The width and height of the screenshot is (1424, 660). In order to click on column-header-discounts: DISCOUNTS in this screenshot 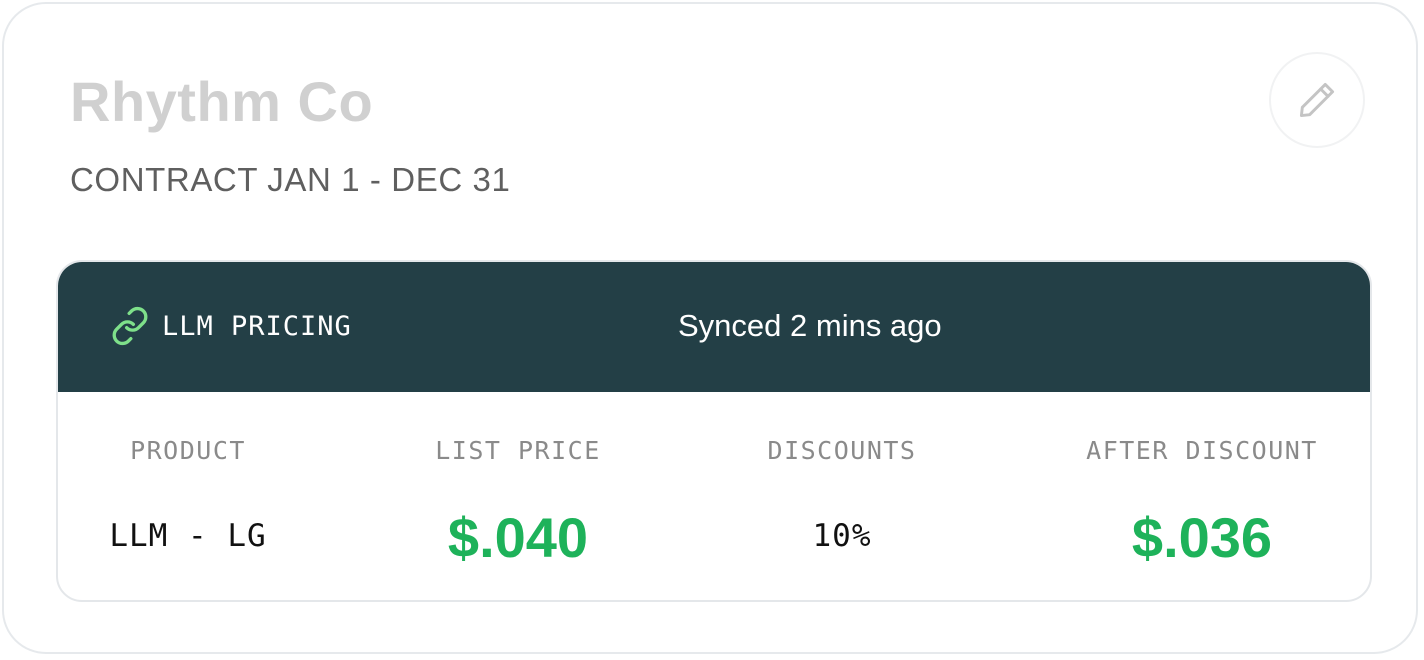, I will do `click(842, 450)`.